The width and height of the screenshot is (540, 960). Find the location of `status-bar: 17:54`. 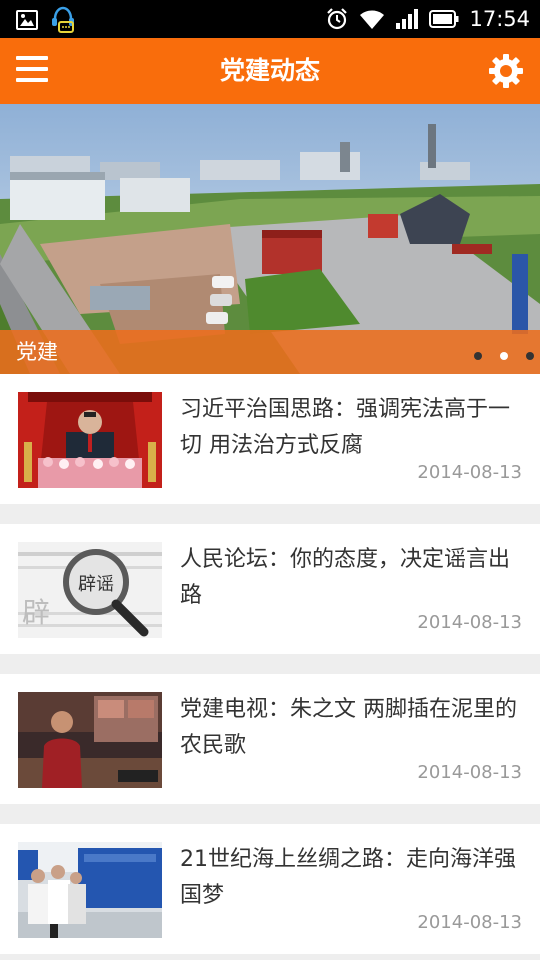

status-bar: 17:54 is located at coordinates (270, 19).